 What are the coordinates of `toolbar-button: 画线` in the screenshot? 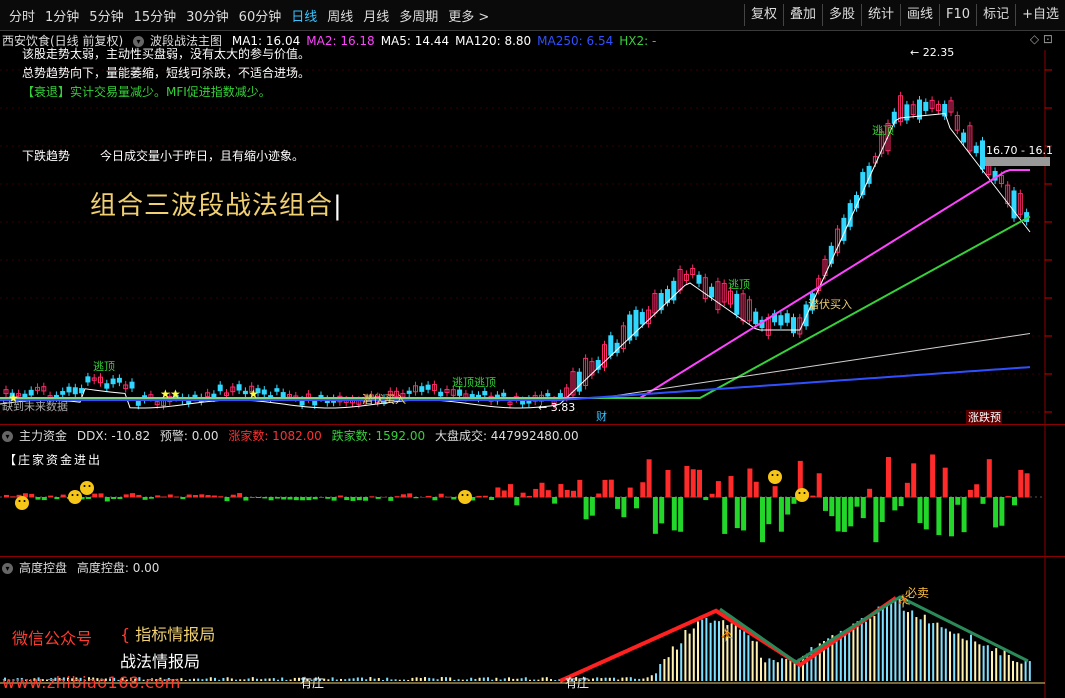 It's located at (919, 15).